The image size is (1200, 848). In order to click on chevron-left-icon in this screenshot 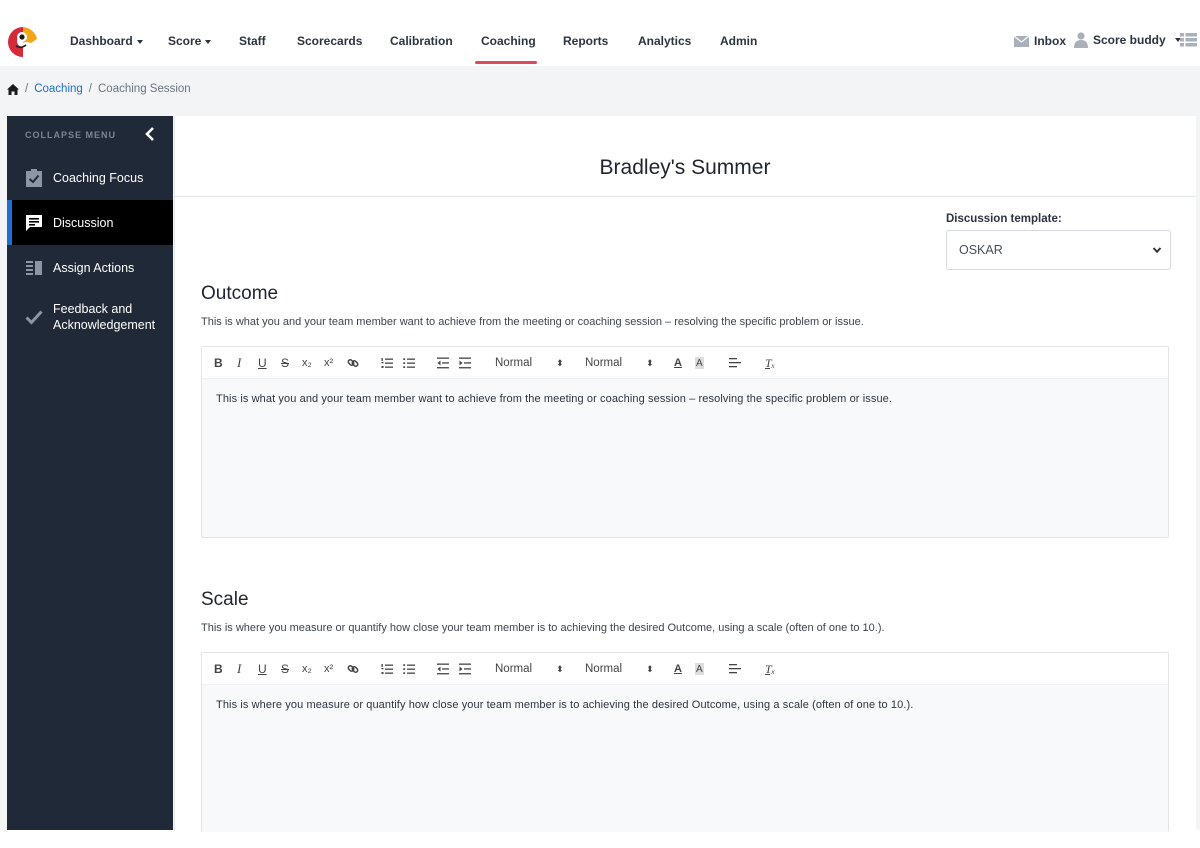, I will do `click(150, 134)`.